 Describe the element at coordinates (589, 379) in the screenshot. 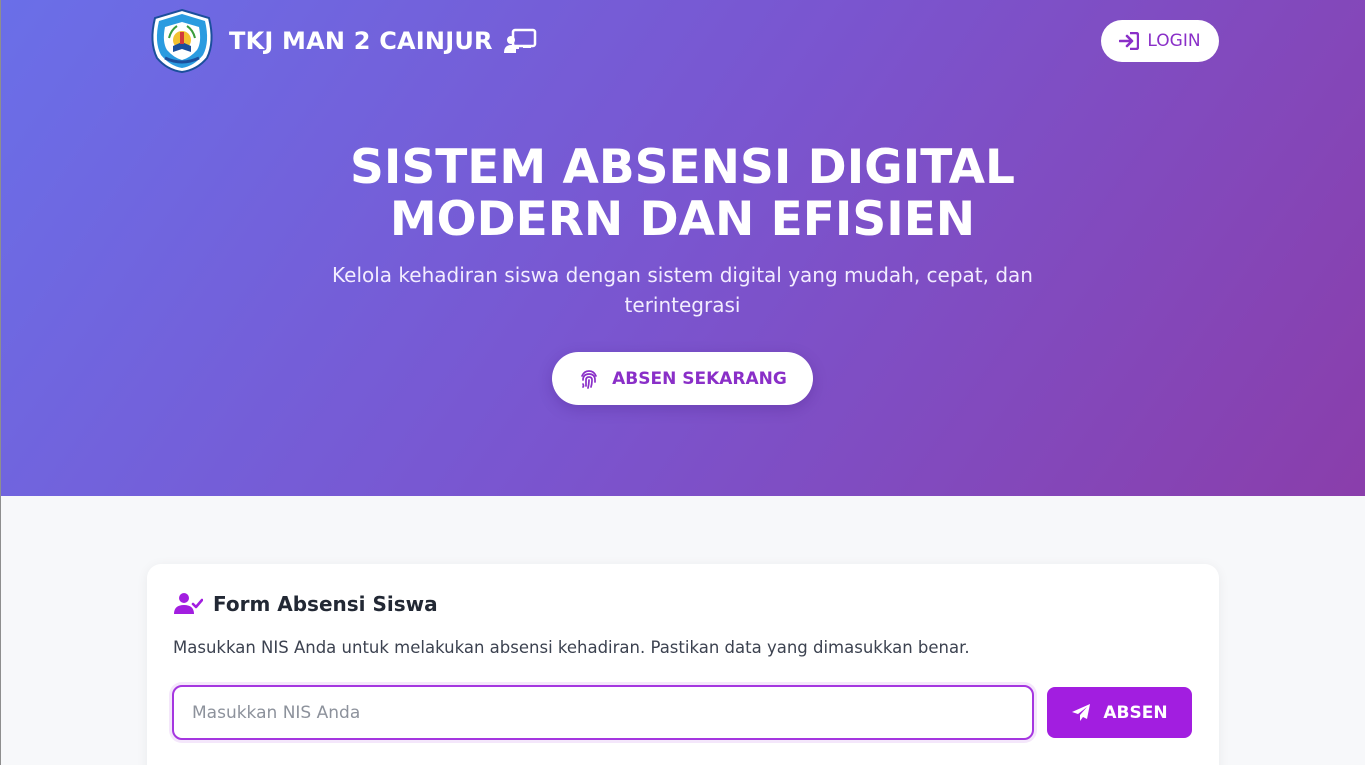

I see `fingerprint-icon` at that location.